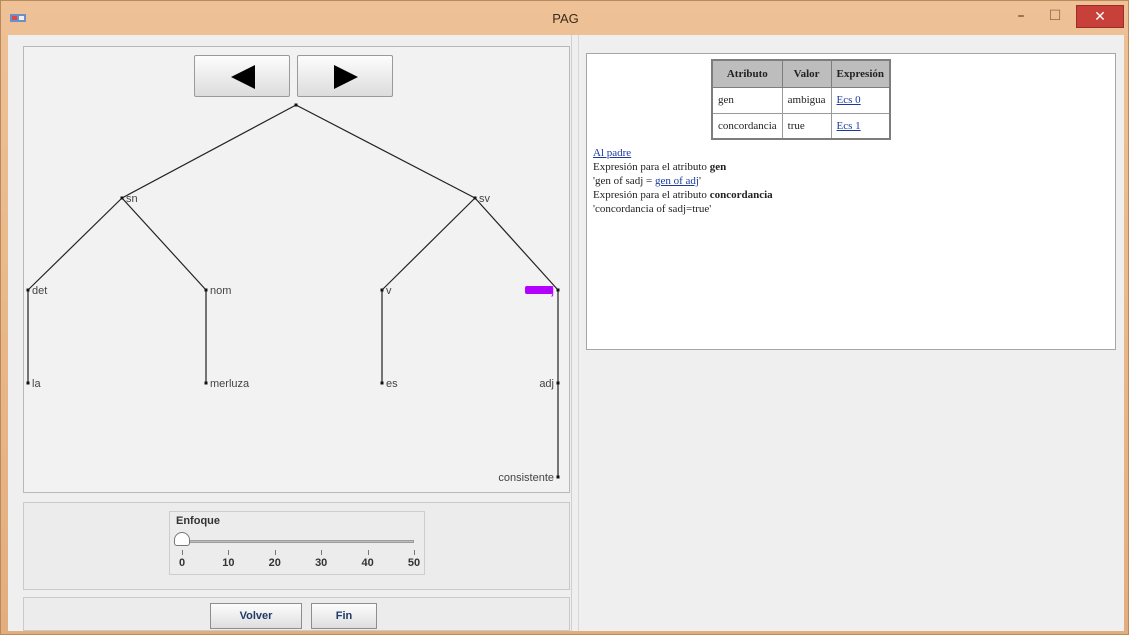  Describe the element at coordinates (321, 563) in the screenshot. I see `slider-tick-label: 30` at that location.